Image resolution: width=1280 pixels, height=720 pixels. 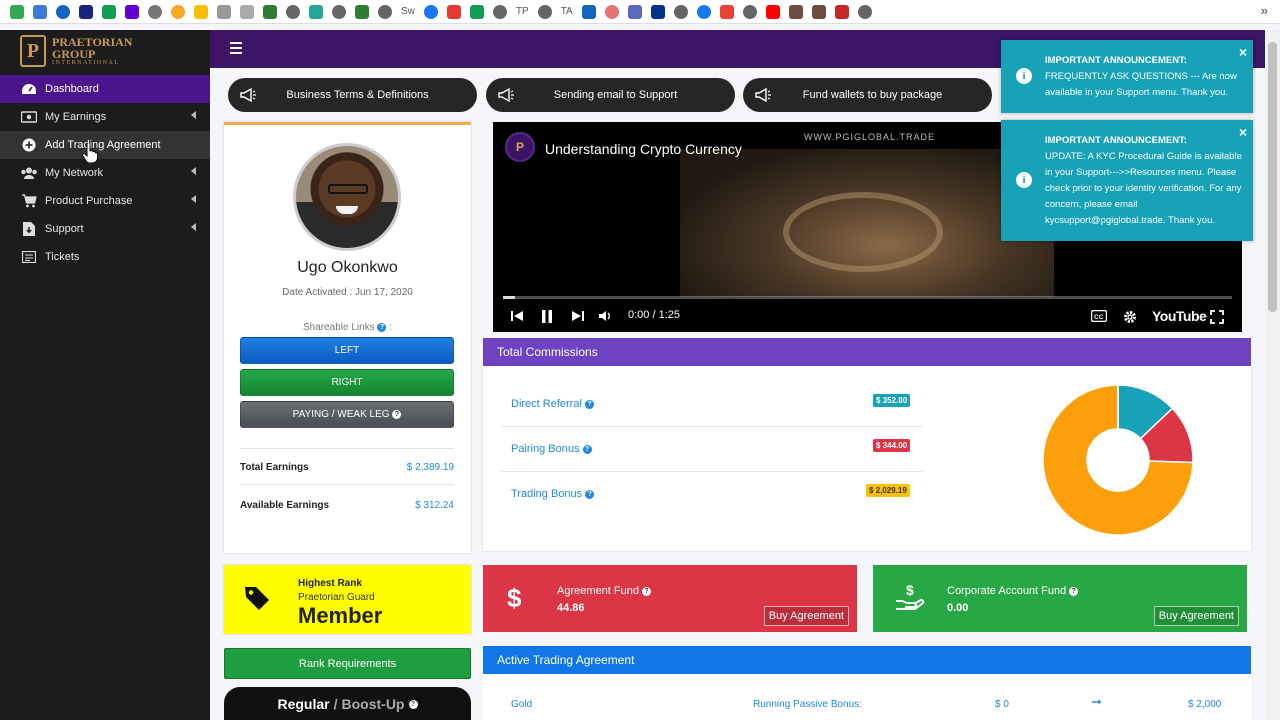 What do you see at coordinates (1272, 375) in the screenshot?
I see `page-scrollbar` at bounding box center [1272, 375].